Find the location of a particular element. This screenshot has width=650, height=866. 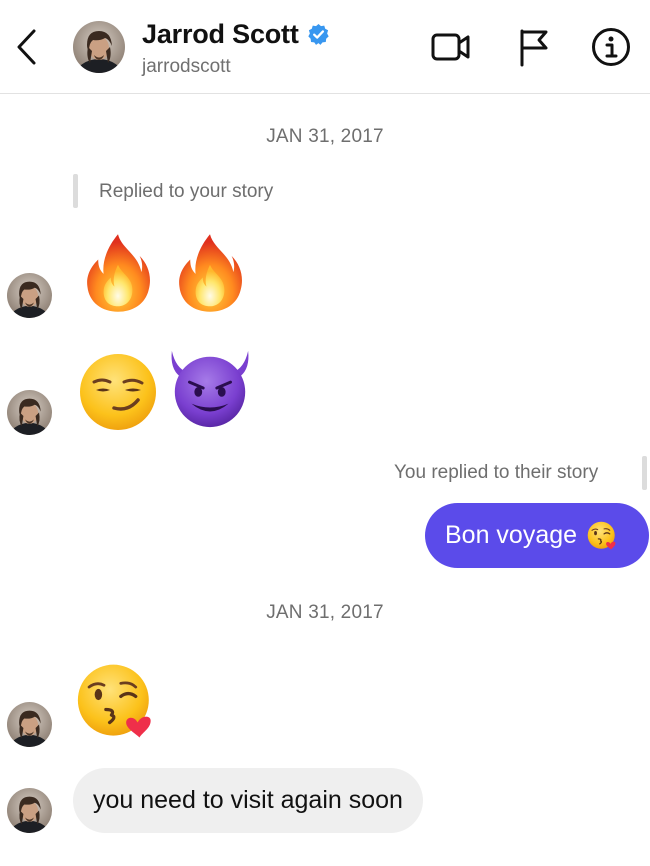

flag-icon is located at coordinates (534, 48).